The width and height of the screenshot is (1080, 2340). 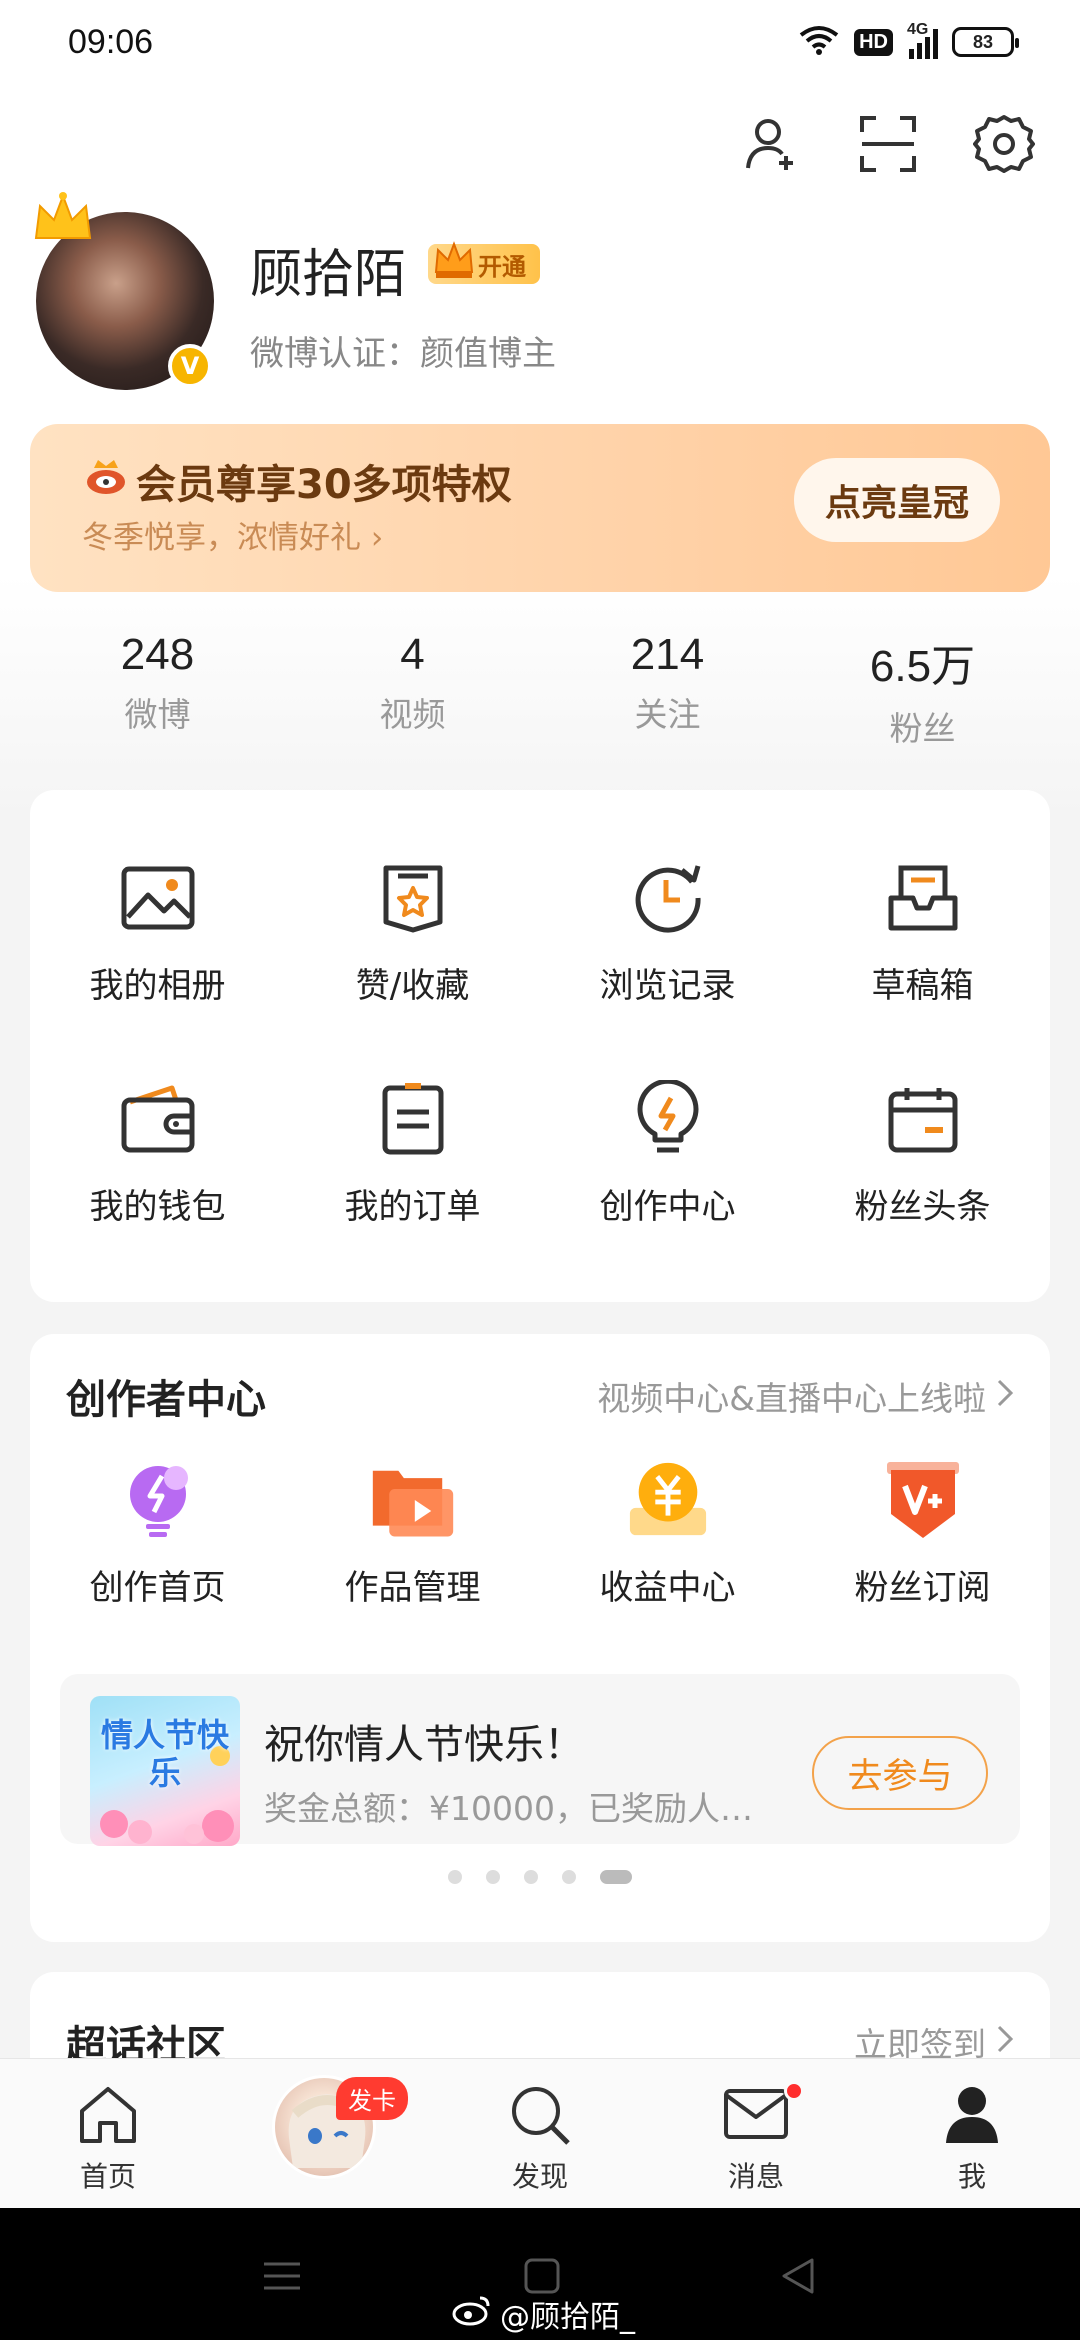 What do you see at coordinates (372, 2098) in the screenshot?
I see `publish-badge: 发卡` at bounding box center [372, 2098].